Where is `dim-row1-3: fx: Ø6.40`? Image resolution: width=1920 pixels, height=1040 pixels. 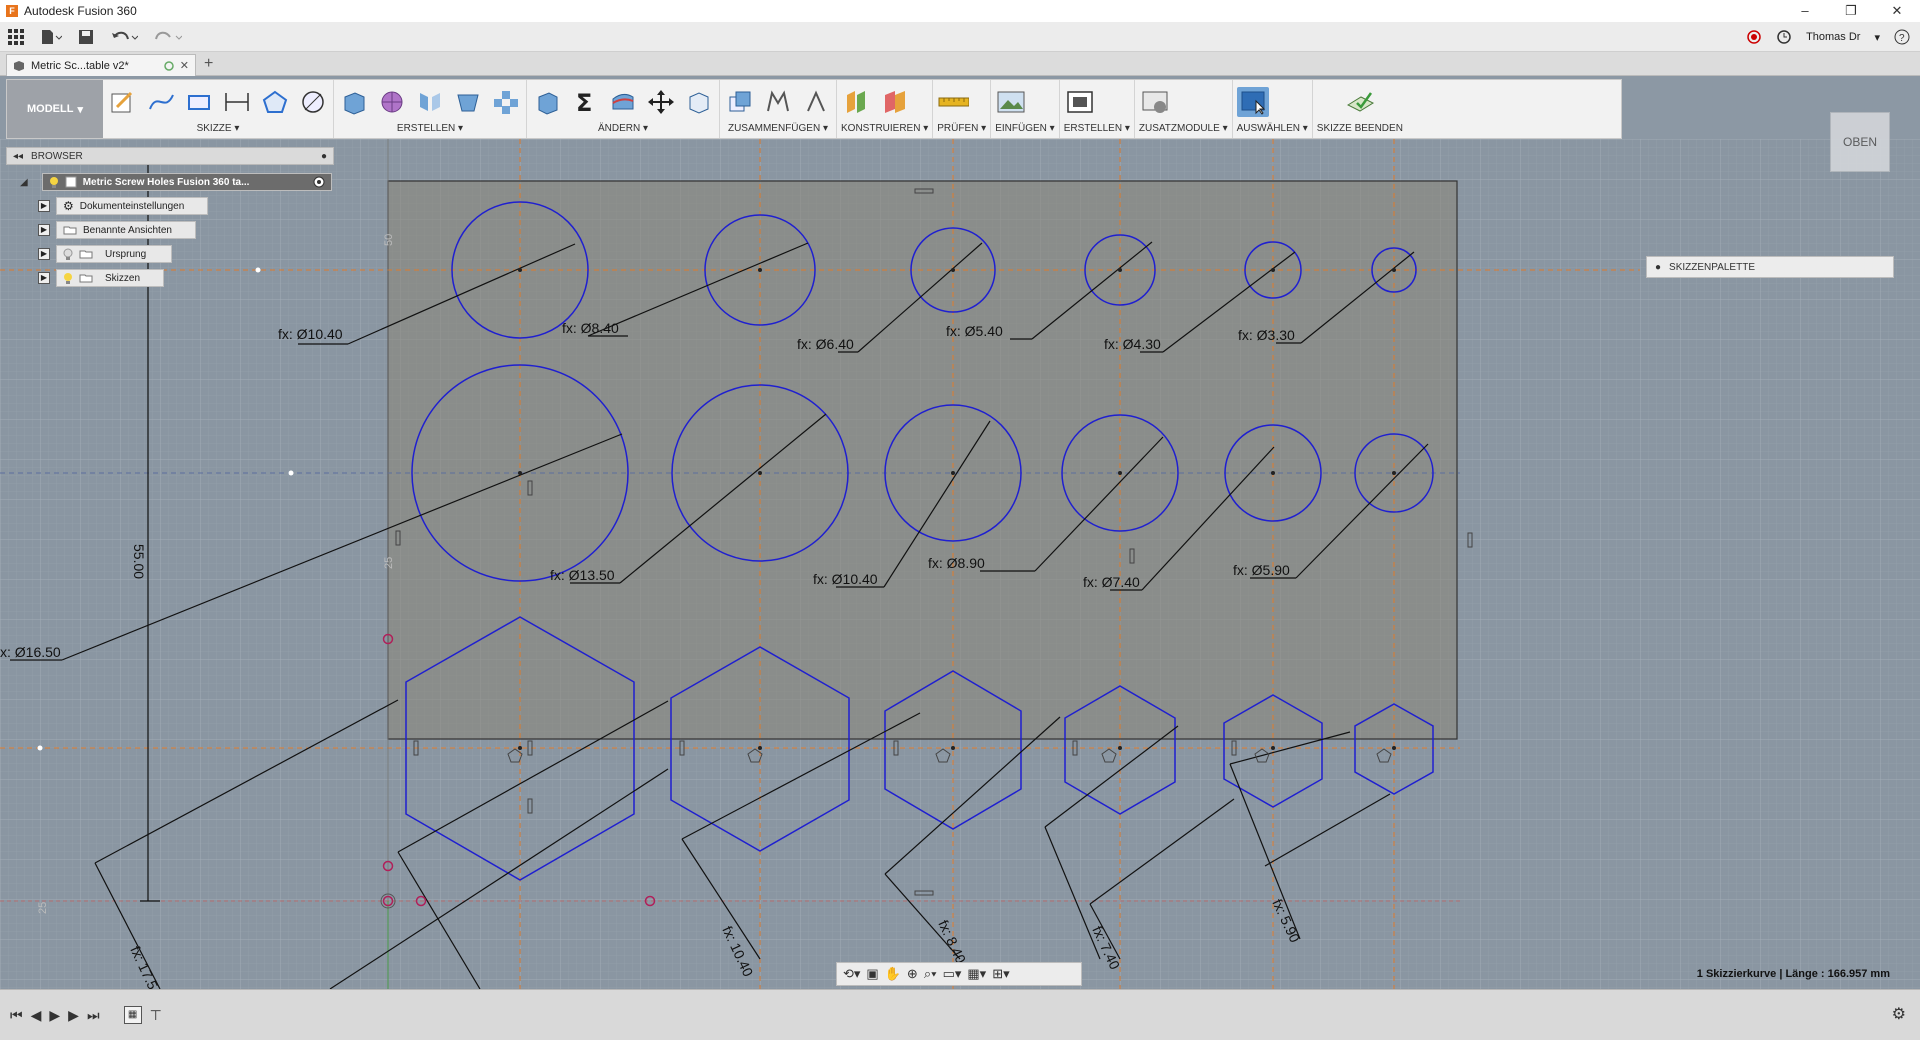 dim-row1-3: fx: Ø6.40 is located at coordinates (825, 344).